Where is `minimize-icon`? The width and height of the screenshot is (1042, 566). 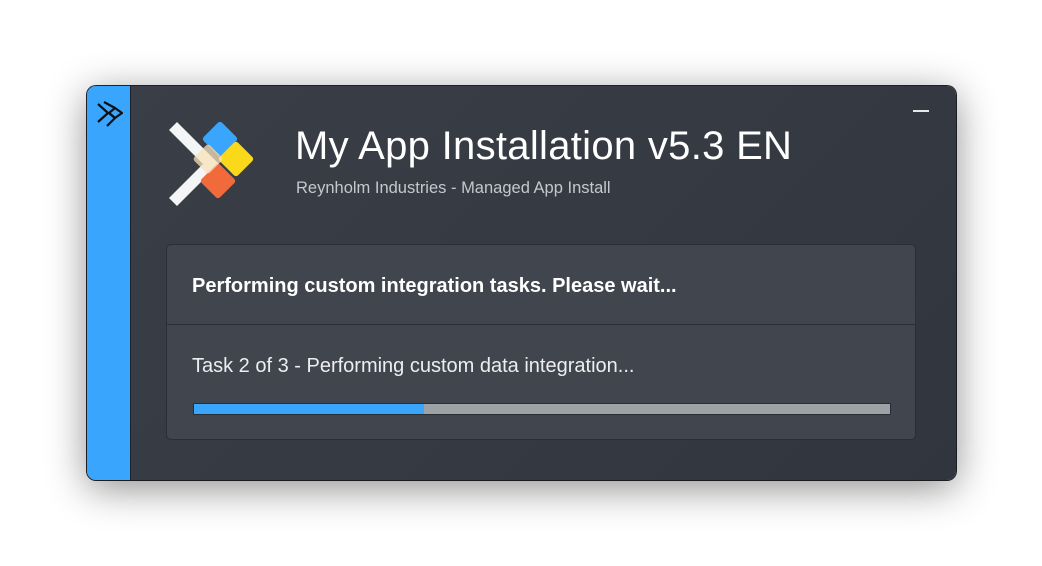 minimize-icon is located at coordinates (921, 111).